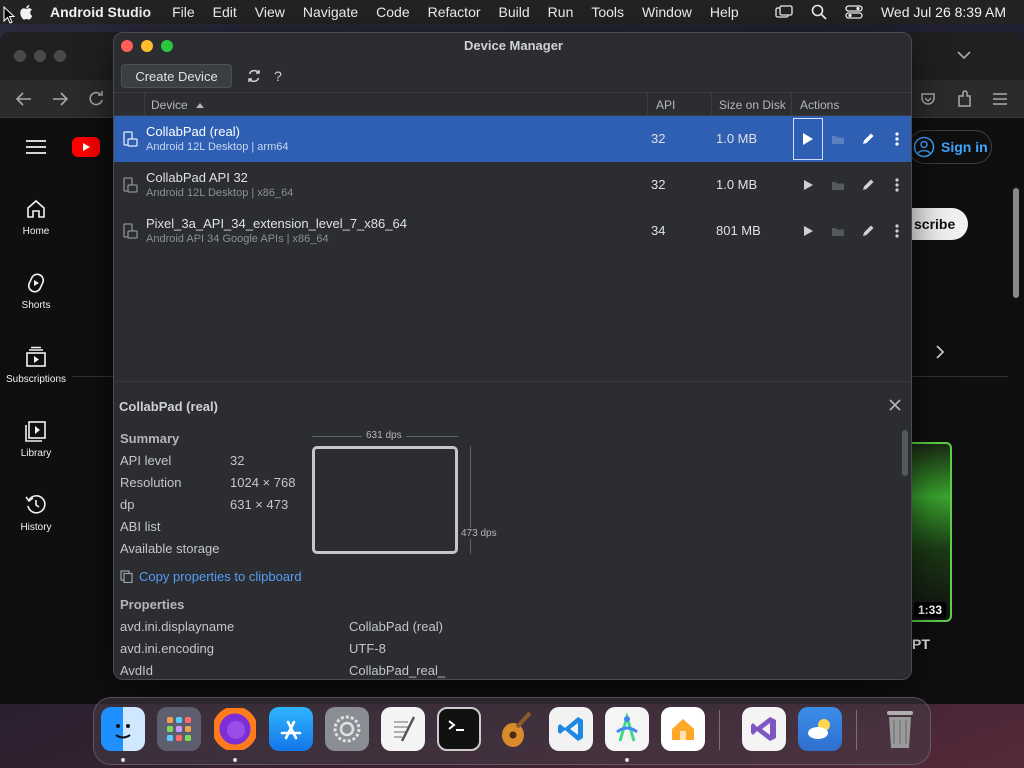 The height and width of the screenshot is (768, 1024). Describe the element at coordinates (459, 729) in the screenshot. I see `dock-terminal-icon` at that location.